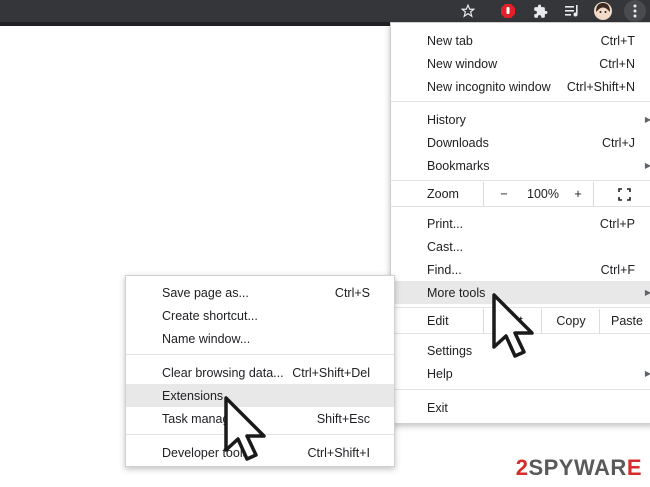 This screenshot has height=487, width=650. I want to click on menu-item-history: History ▶, so click(520, 119).